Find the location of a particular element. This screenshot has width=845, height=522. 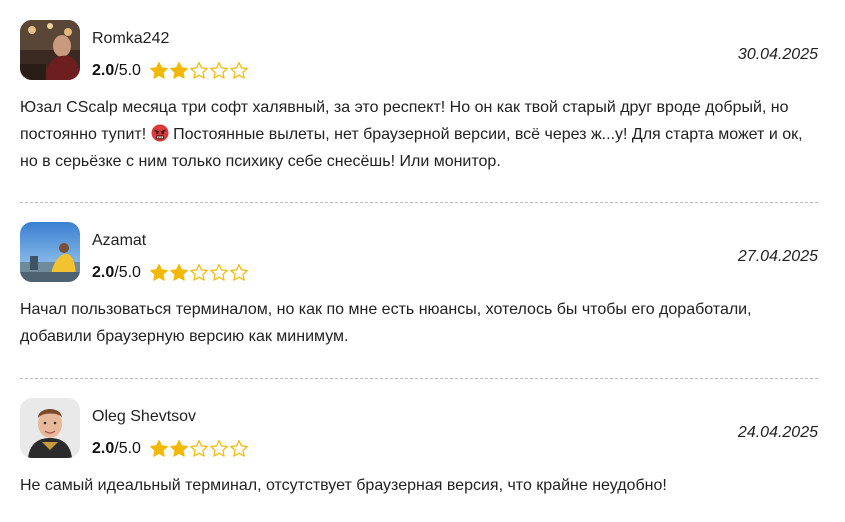

review-header: Romka242 2.0 /5.0 30.04.2025 is located at coordinates (419, 51).